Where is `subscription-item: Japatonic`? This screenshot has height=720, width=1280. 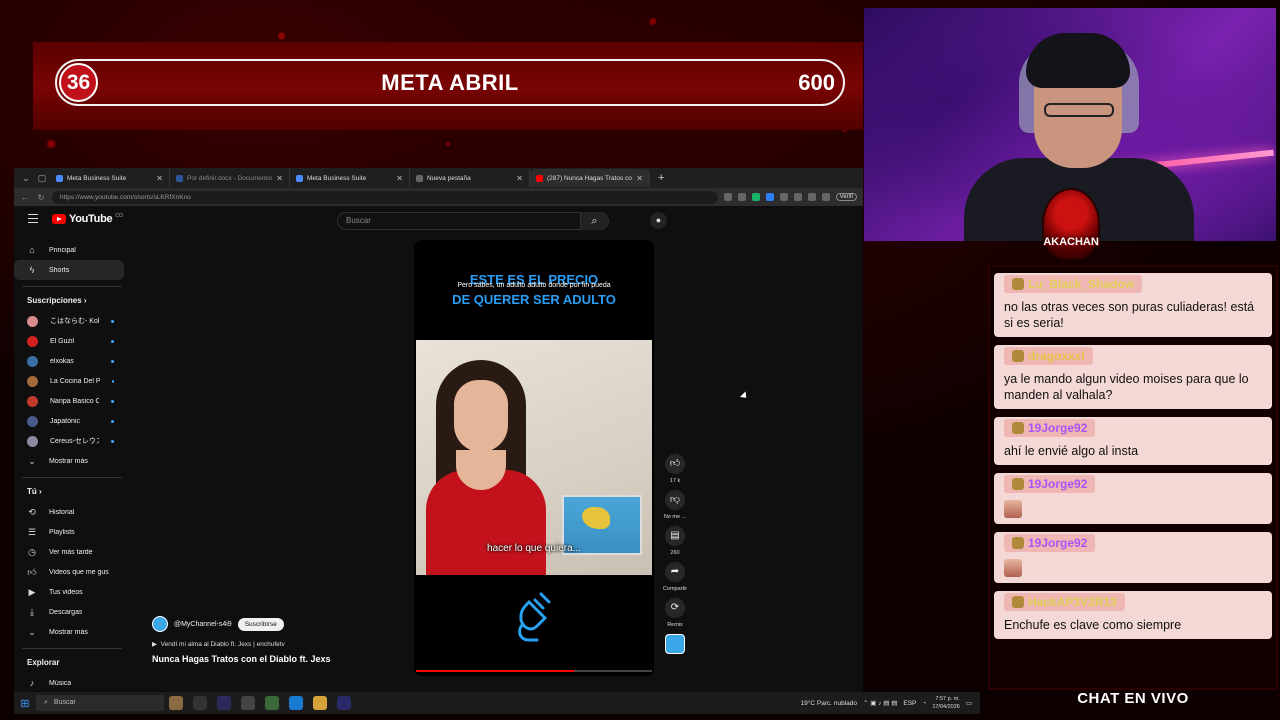
subscription-item: Japatonic is located at coordinates (69, 421).